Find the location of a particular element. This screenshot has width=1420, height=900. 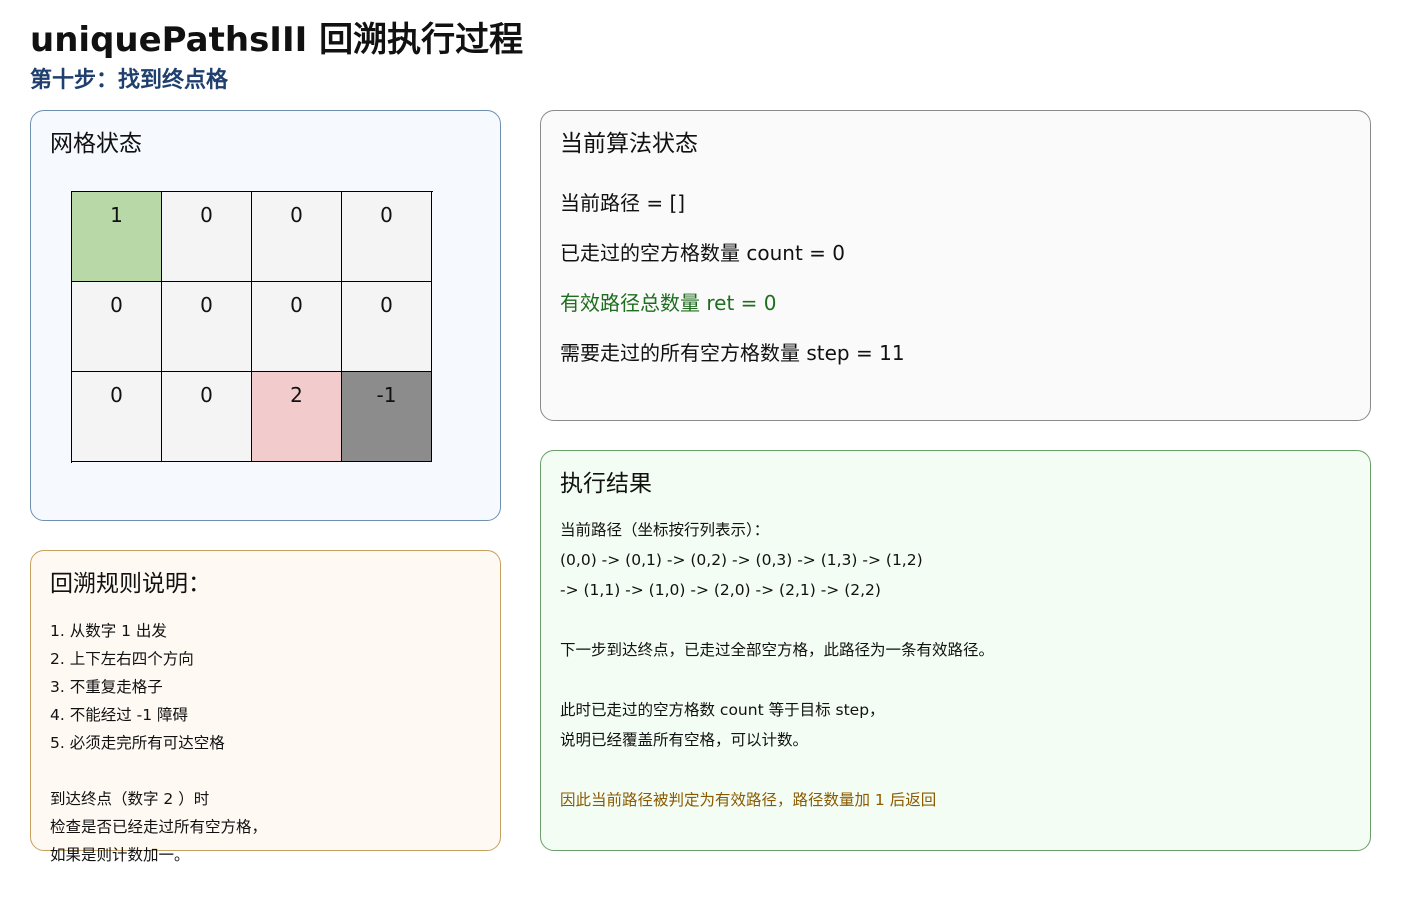

rule-item: 5. 必须走完所有可达空格 is located at coordinates (137, 743).